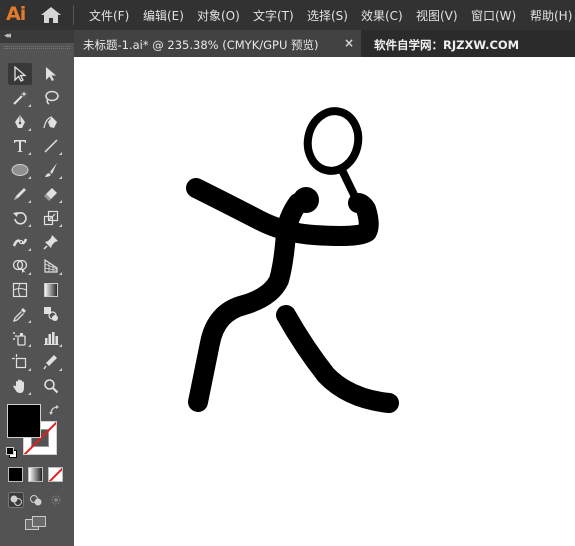  Describe the element at coordinates (37, 288) in the screenshot. I see `tools-panel: ◂◂` at that location.